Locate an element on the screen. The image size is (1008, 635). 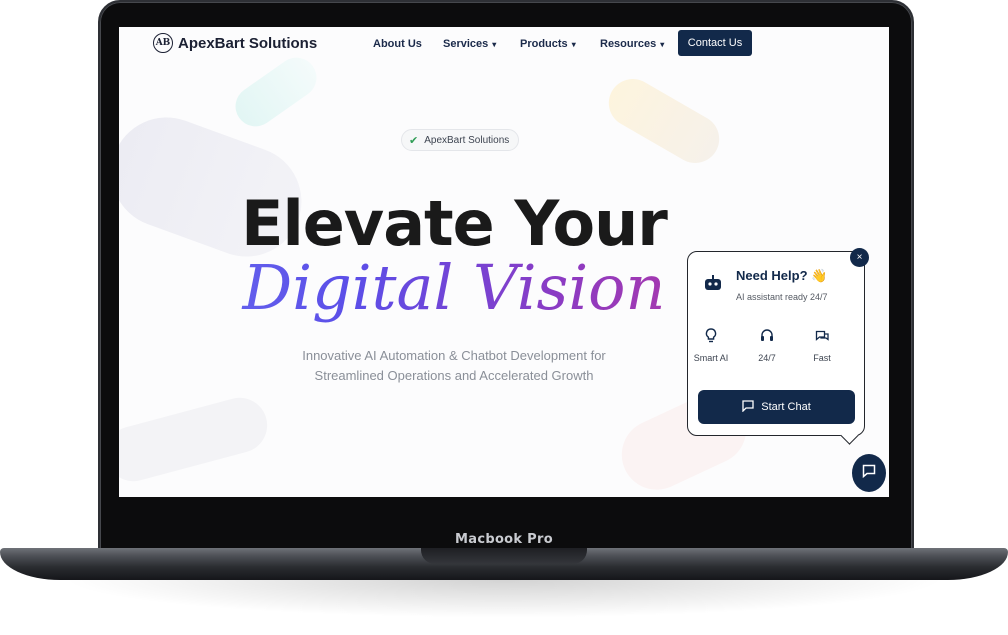
nav-resources: Resources ▾ is located at coordinates (632, 44).